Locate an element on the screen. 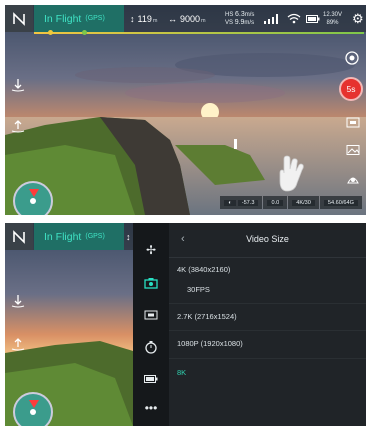  battery-mode-icon is located at coordinates (151, 380).